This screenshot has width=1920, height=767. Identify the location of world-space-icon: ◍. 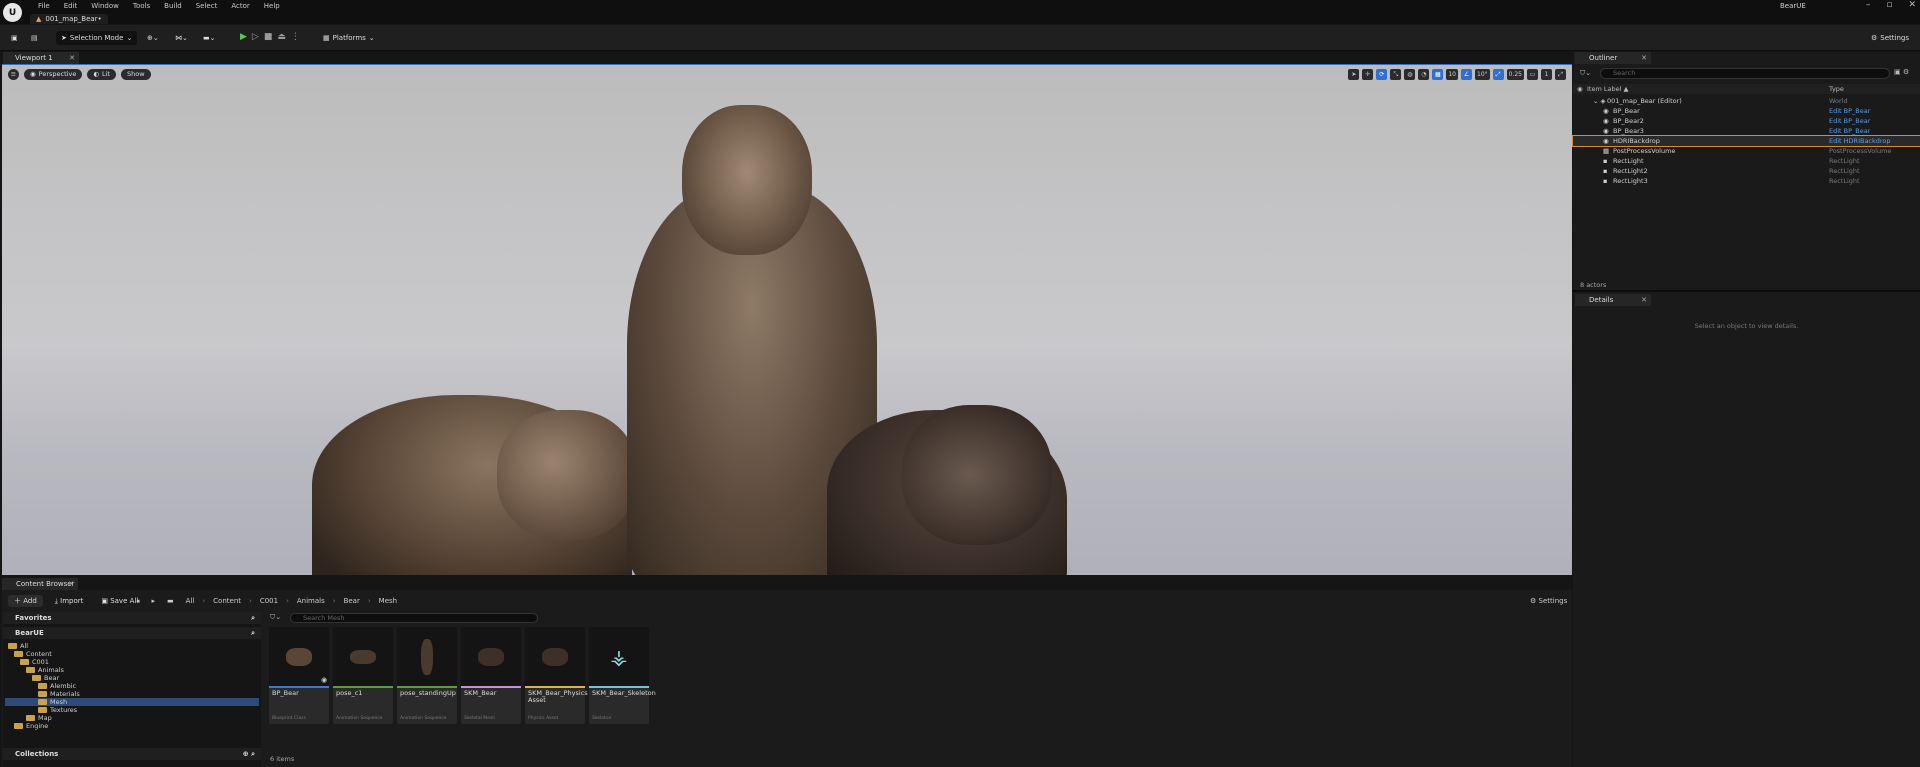
(1410, 74).